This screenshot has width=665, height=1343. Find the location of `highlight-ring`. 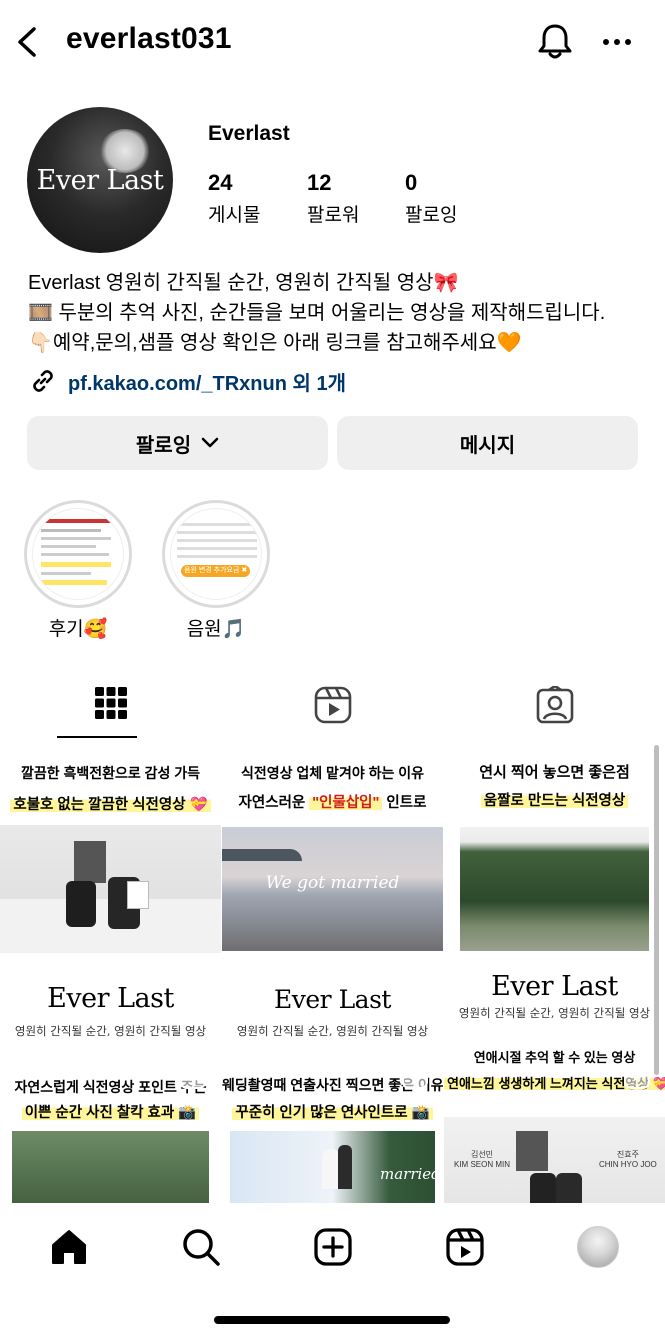

highlight-ring is located at coordinates (78, 554).